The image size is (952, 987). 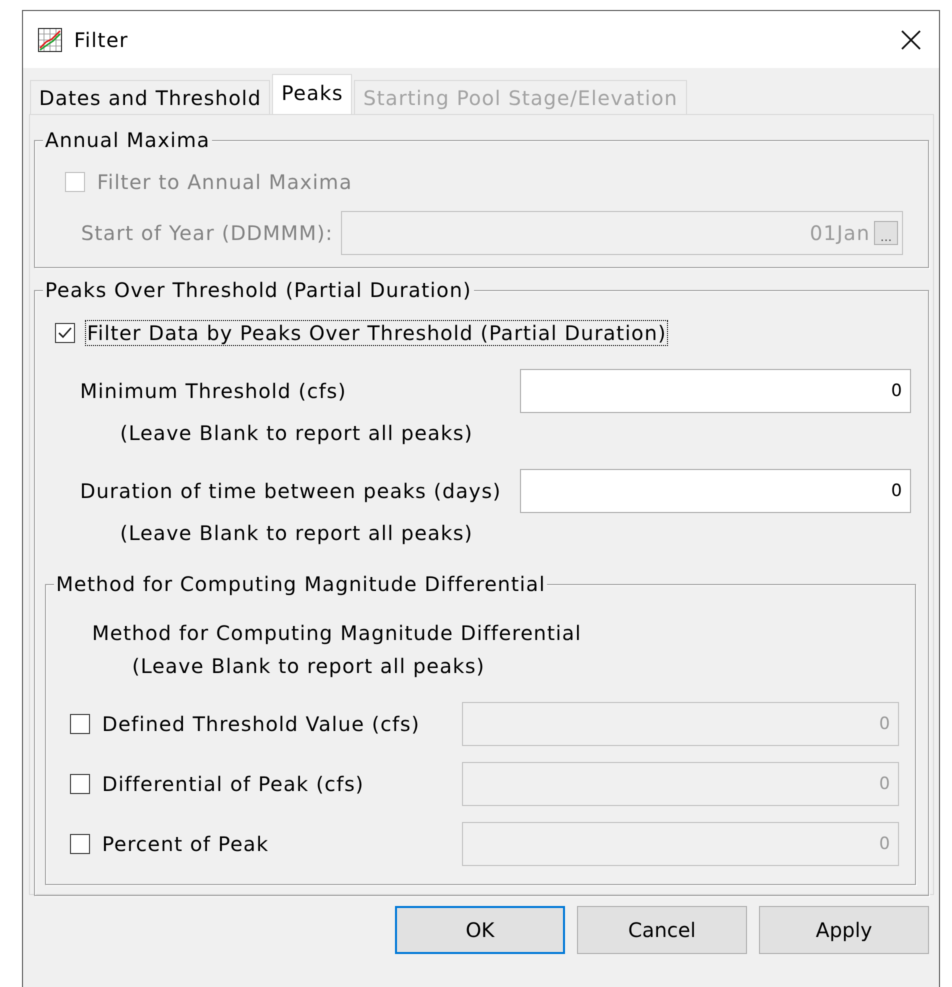 What do you see at coordinates (261, 724) in the screenshot?
I see `checkbox-label: Defined Threshold Value (cfs)` at bounding box center [261, 724].